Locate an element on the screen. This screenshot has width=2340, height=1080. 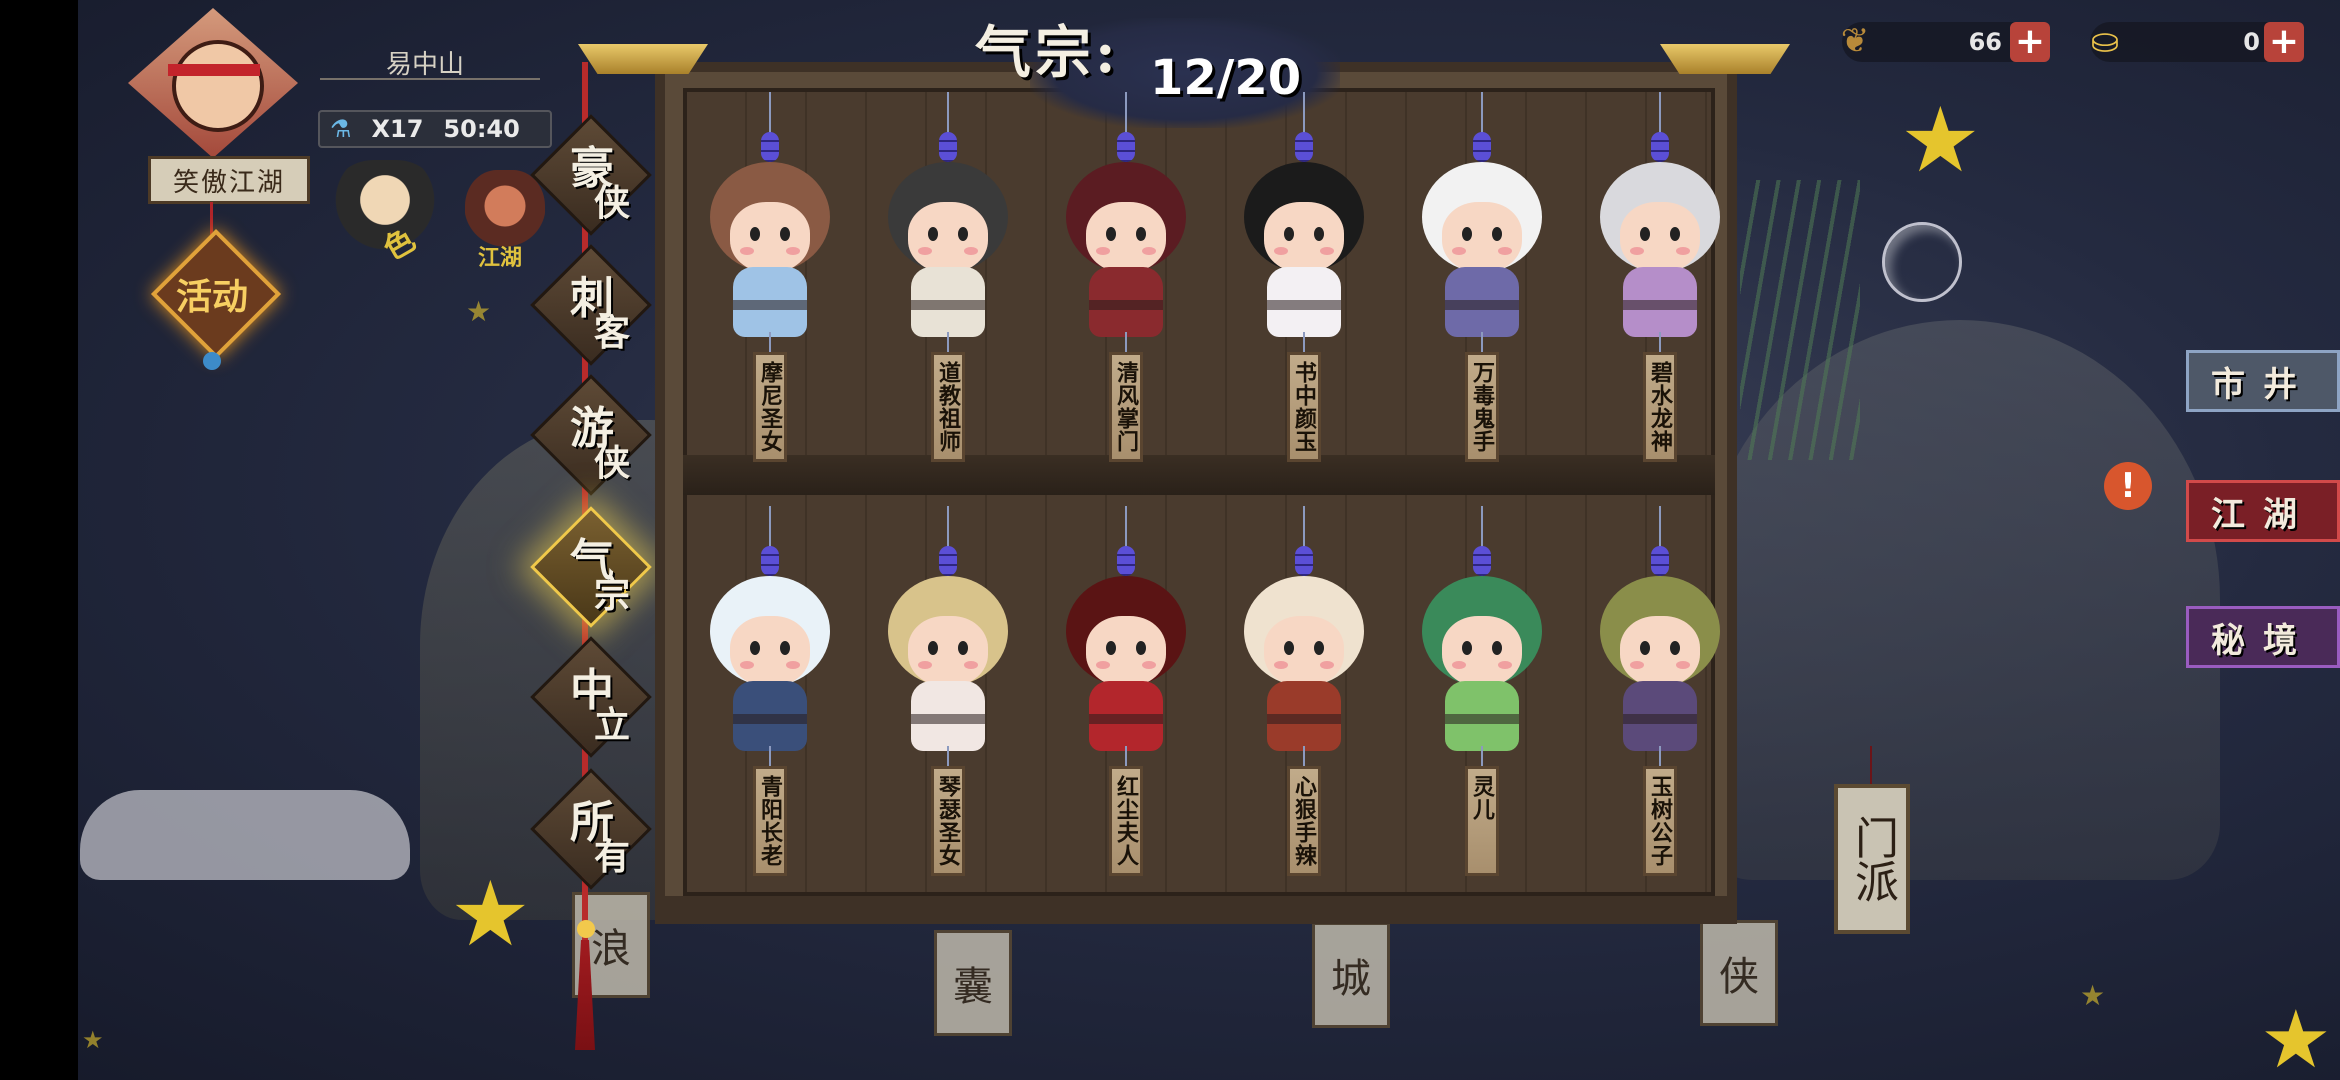
character-figure: 万毒鬼手 is located at coordinates (1482, 277).